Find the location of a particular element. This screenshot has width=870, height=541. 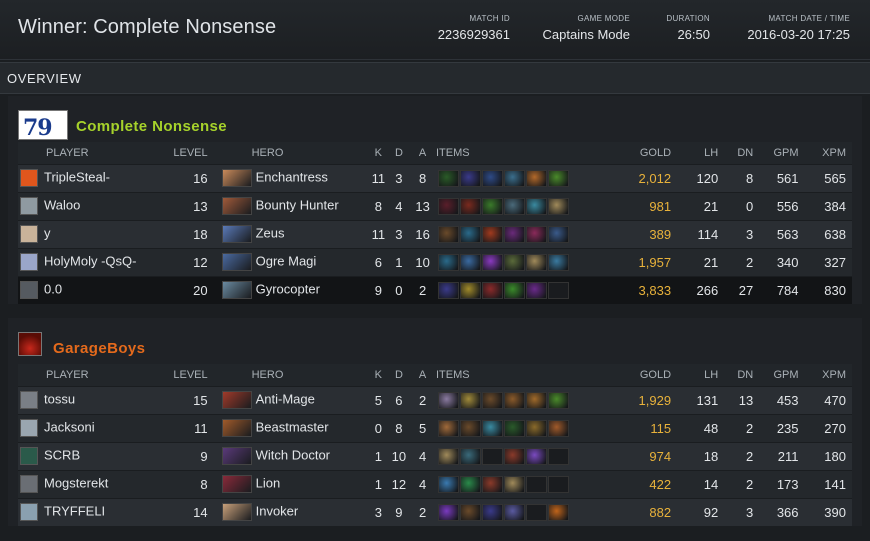

player-cell: SCRB is located at coordinates (90, 455).